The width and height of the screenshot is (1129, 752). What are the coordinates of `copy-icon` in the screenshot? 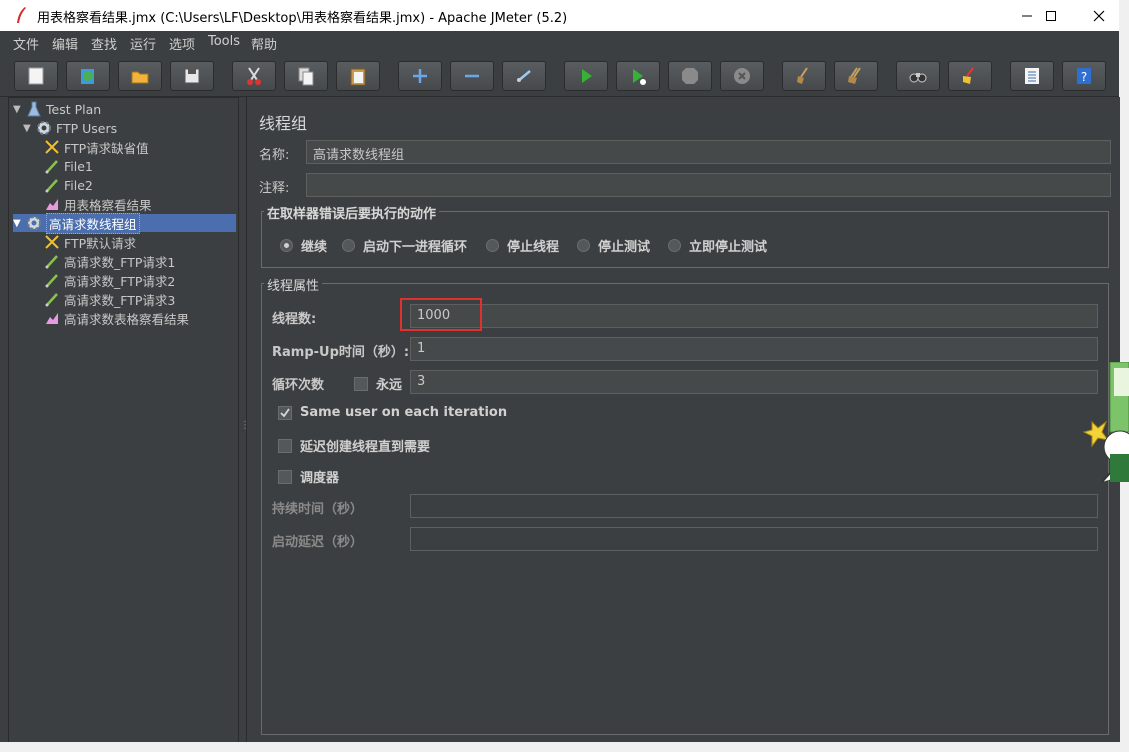 It's located at (306, 76).